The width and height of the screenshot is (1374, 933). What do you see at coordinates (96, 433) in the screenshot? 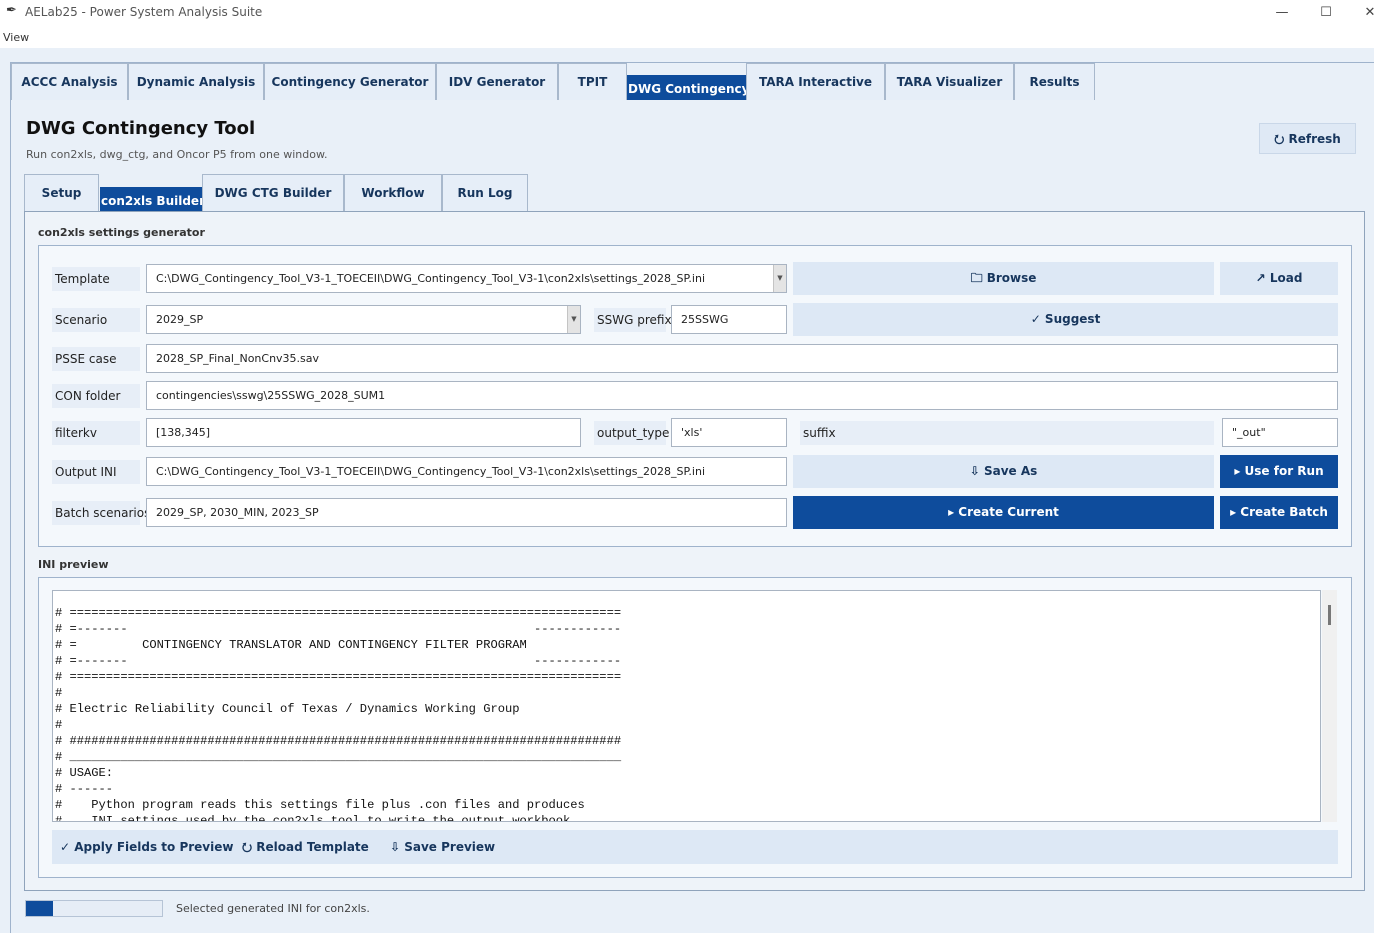
I see `filterkv-label: filterkv` at bounding box center [96, 433].